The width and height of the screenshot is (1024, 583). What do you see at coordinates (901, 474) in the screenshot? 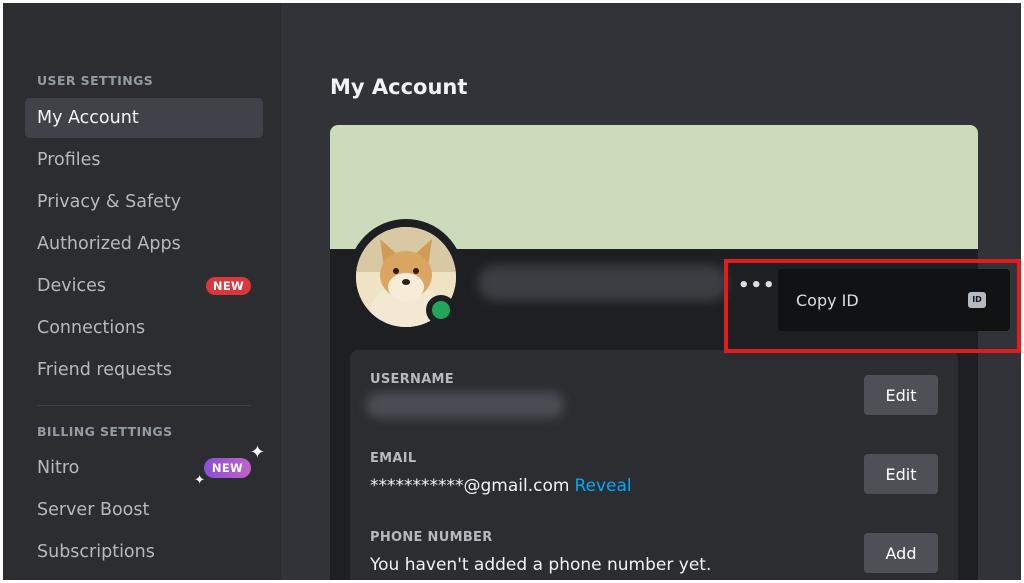
I see `edit-email-button: Edit` at bounding box center [901, 474].